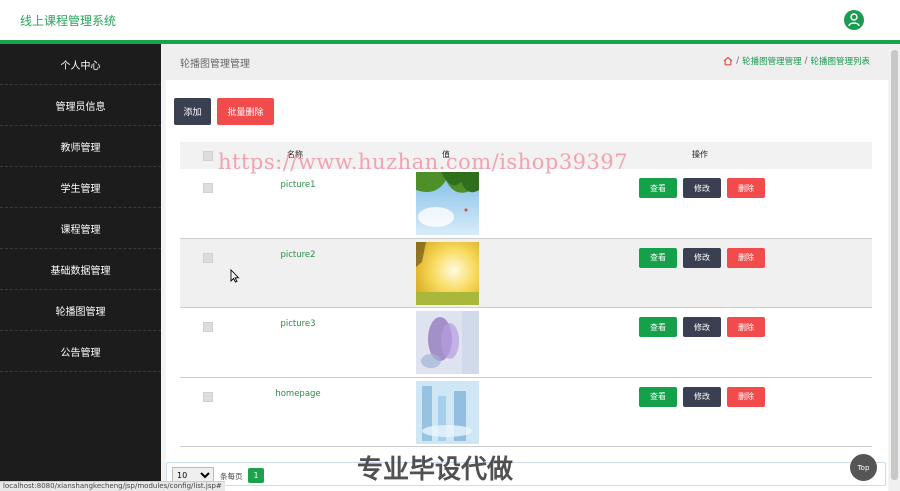 The width and height of the screenshot is (900, 491). What do you see at coordinates (245, 111) in the screenshot?
I see `bulk-delete-button: 批量删除` at bounding box center [245, 111].